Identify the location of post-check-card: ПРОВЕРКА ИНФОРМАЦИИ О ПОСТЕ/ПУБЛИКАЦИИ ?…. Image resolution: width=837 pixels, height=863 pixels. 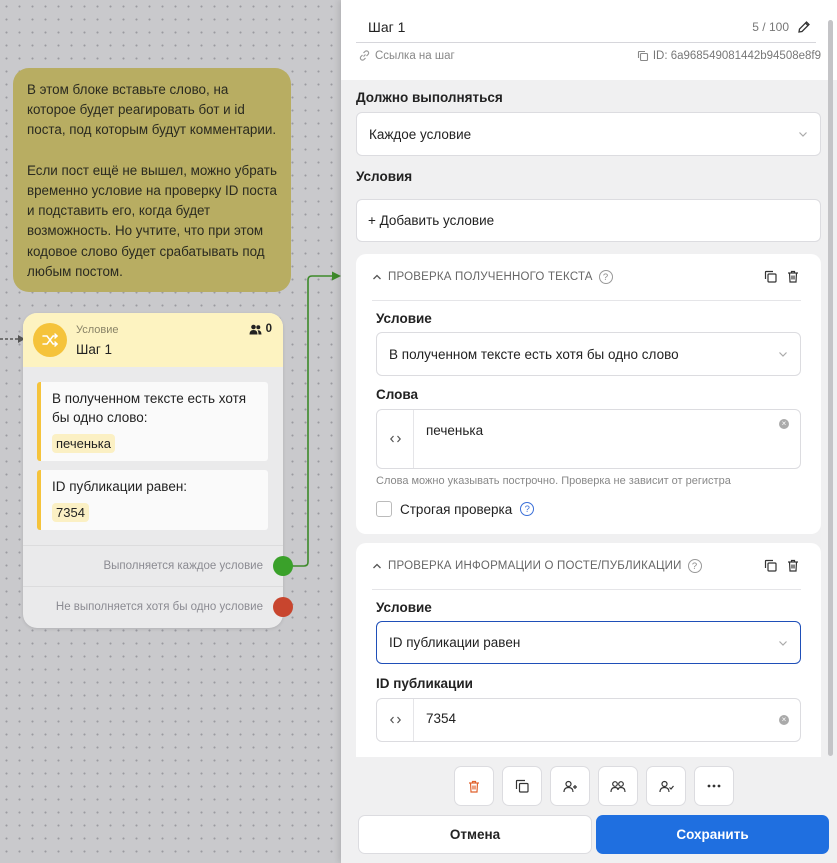
(588, 650).